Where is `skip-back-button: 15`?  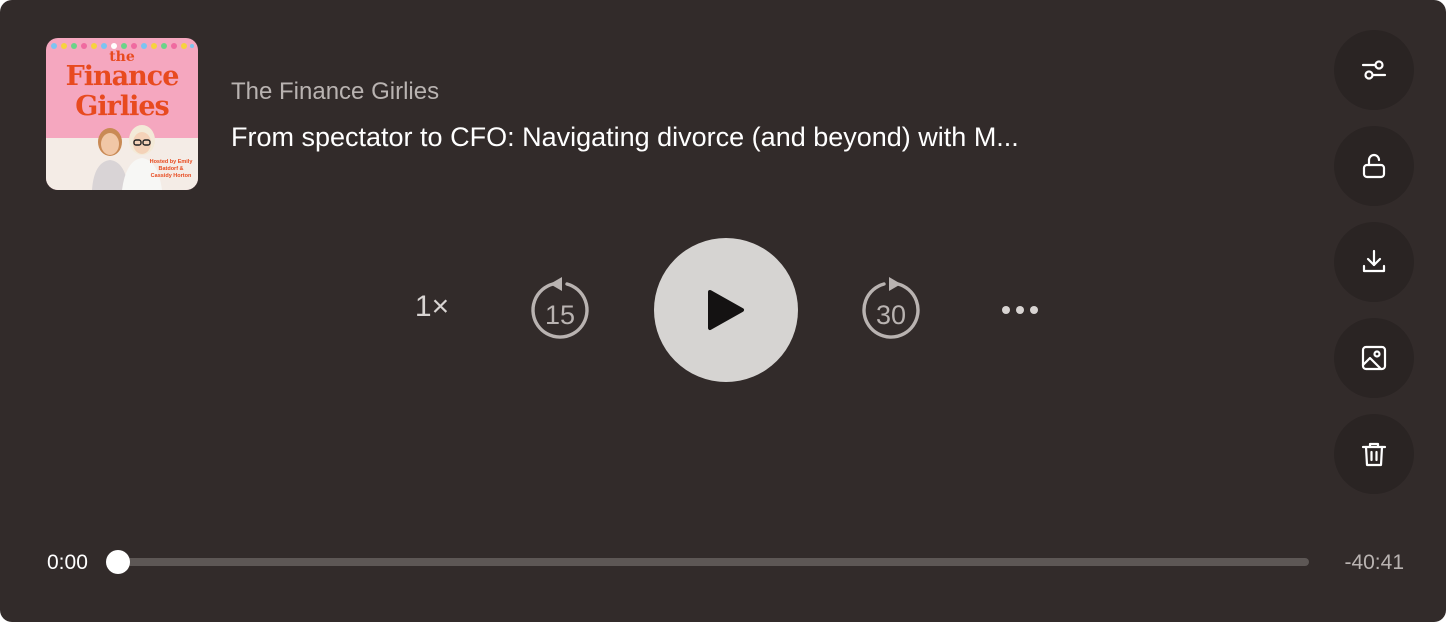
skip-back-button: 15 is located at coordinates (560, 310).